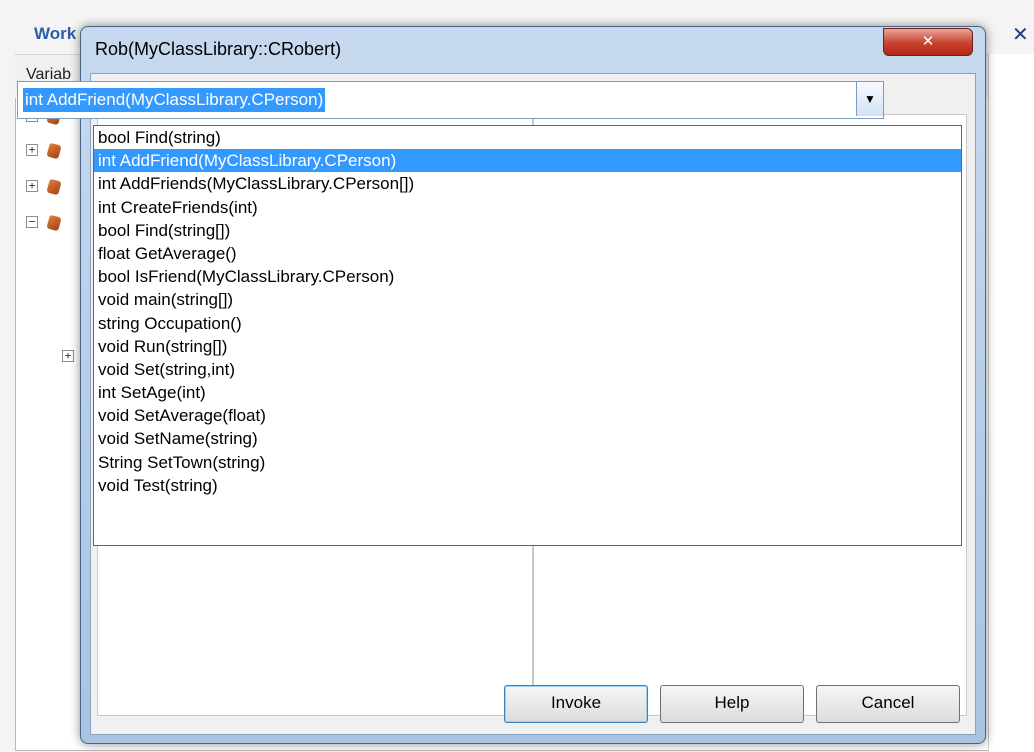 This screenshot has height=752, width=1034. Describe the element at coordinates (450, 100) in the screenshot. I see `method-select: int AddFriend(MyClassLibrary.CPerson) ▼` at that location.